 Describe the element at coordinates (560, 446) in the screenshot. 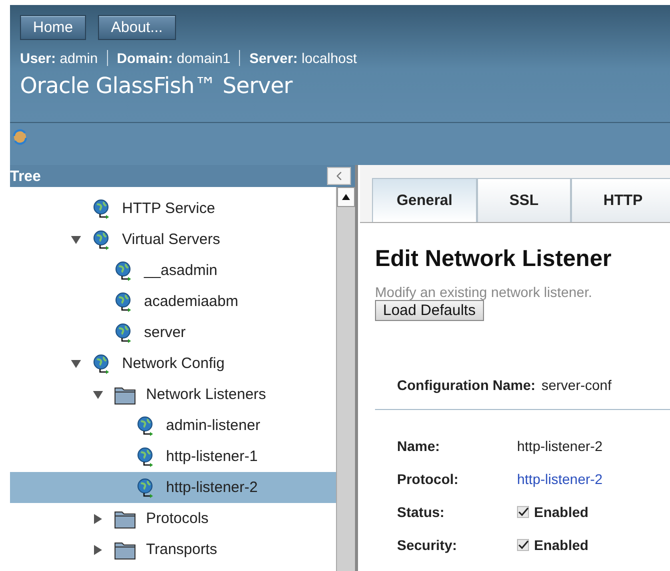

I see `field-value: http-listener-2` at that location.